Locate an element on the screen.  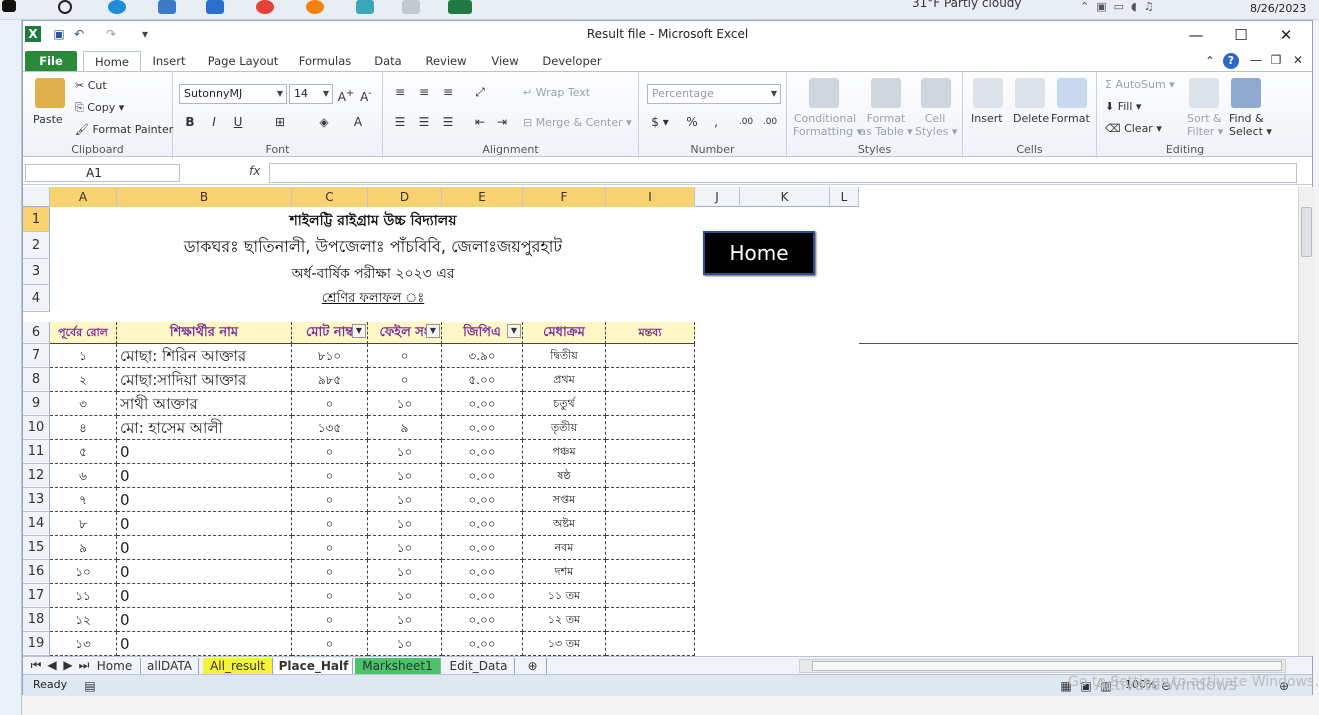
rank-cell: প্রথম is located at coordinates (564, 380).